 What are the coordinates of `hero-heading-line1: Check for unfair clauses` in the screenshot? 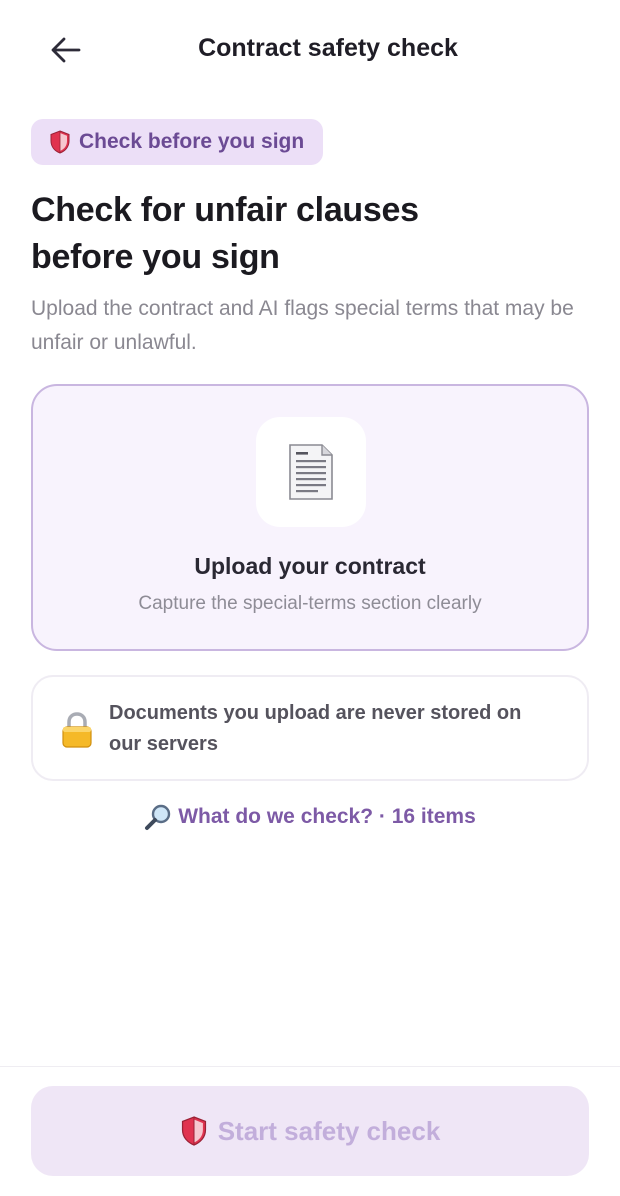 It's located at (225, 210).